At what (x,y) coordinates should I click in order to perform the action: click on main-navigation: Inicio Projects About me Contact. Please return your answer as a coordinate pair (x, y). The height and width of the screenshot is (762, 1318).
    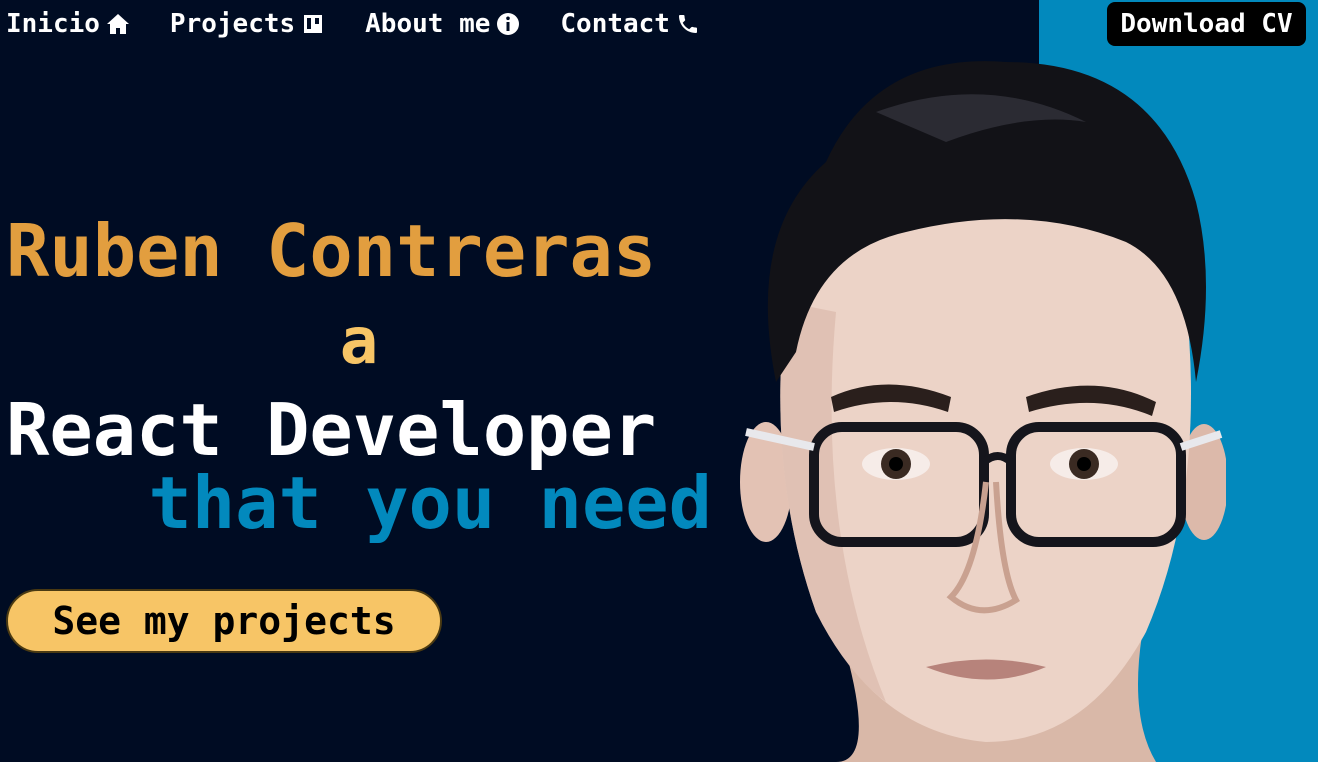
    Looking at the image, I should click on (373, 24).